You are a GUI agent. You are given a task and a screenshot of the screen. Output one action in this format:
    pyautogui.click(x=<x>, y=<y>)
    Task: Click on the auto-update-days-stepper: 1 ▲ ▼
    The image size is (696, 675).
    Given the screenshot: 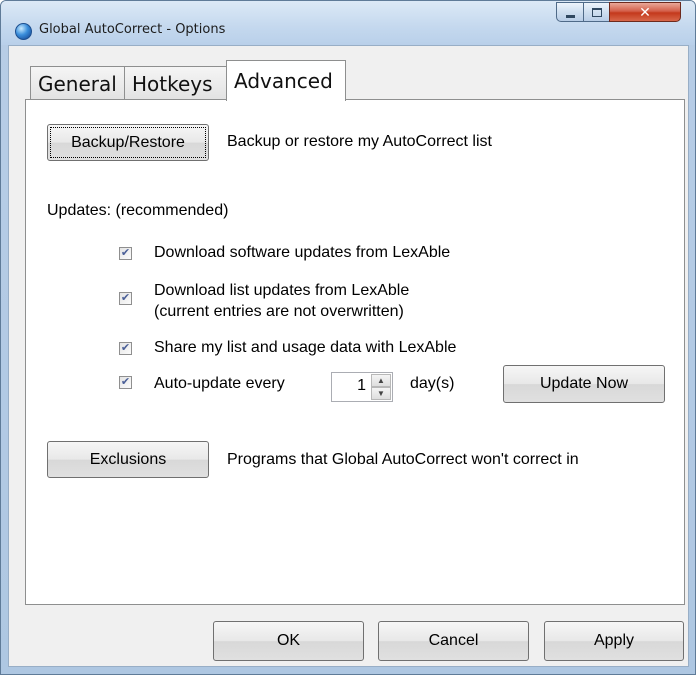 What is the action you would take?
    pyautogui.click(x=362, y=387)
    